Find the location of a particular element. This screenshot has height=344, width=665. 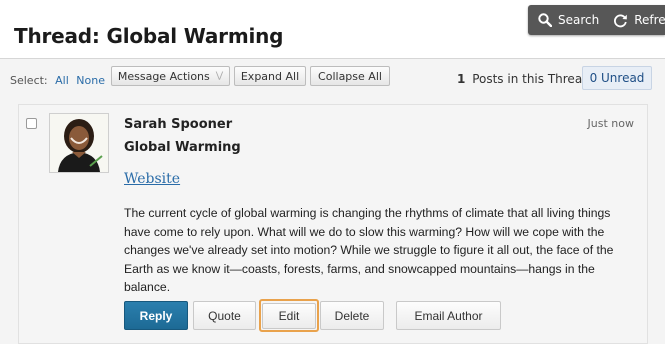

reply-button: Reply is located at coordinates (156, 315).